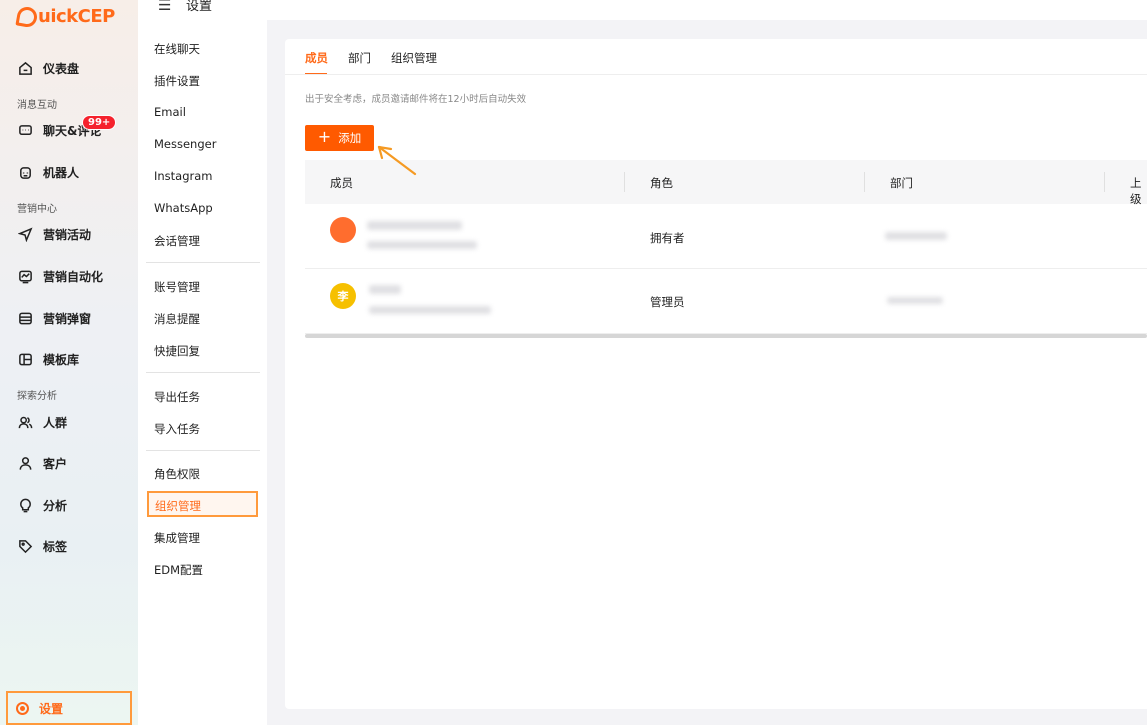 The width and height of the screenshot is (1147, 725). Describe the element at coordinates (416, 99) in the screenshot. I see `invite-expiry-notice: 出于安全考虑，成员邀请邮件将在12小时后自动失效` at that location.